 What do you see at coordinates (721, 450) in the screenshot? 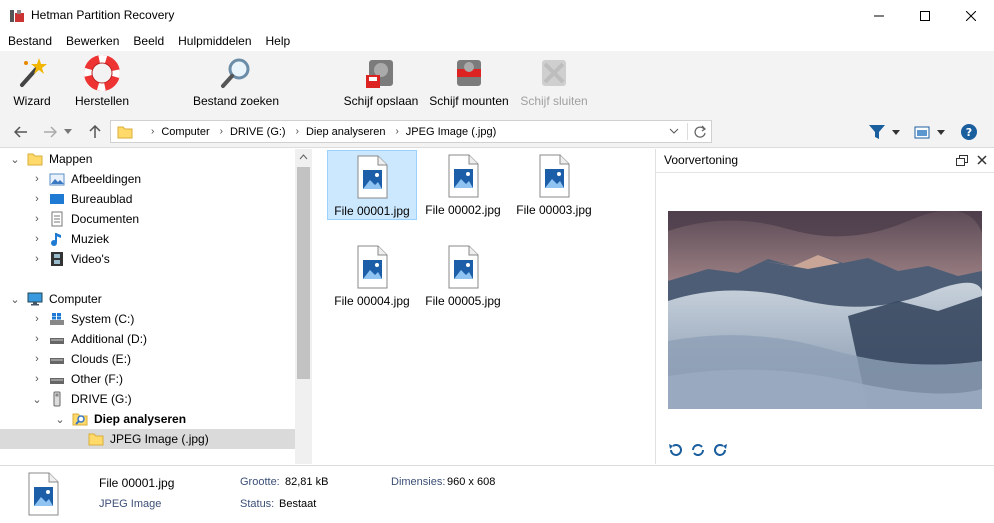
I see `rotate-right-icon` at bounding box center [721, 450].